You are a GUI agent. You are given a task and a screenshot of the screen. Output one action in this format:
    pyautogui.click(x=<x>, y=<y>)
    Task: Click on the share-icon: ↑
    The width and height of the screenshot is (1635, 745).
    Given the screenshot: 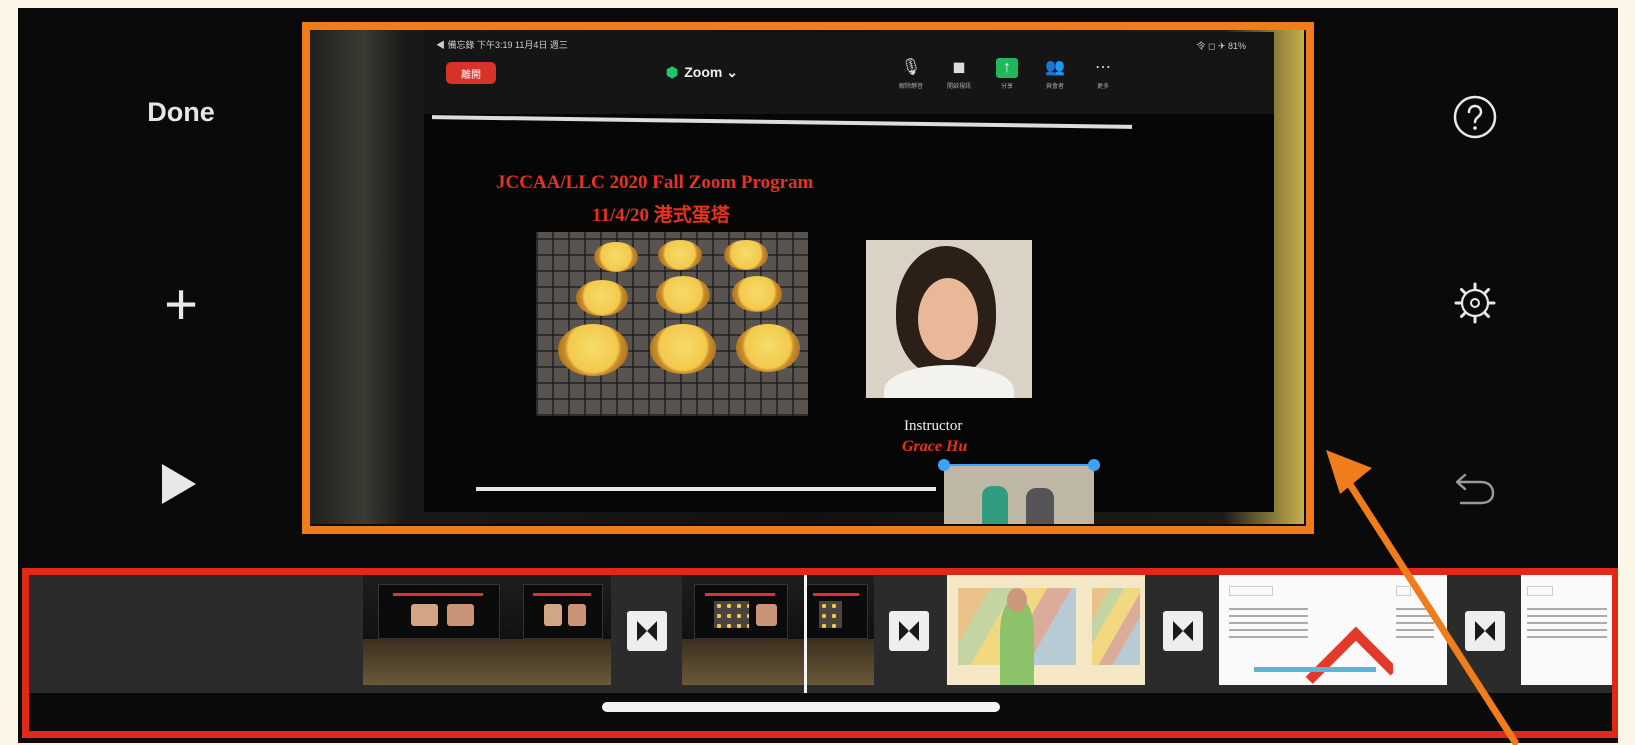 What is the action you would take?
    pyautogui.click(x=1007, y=68)
    